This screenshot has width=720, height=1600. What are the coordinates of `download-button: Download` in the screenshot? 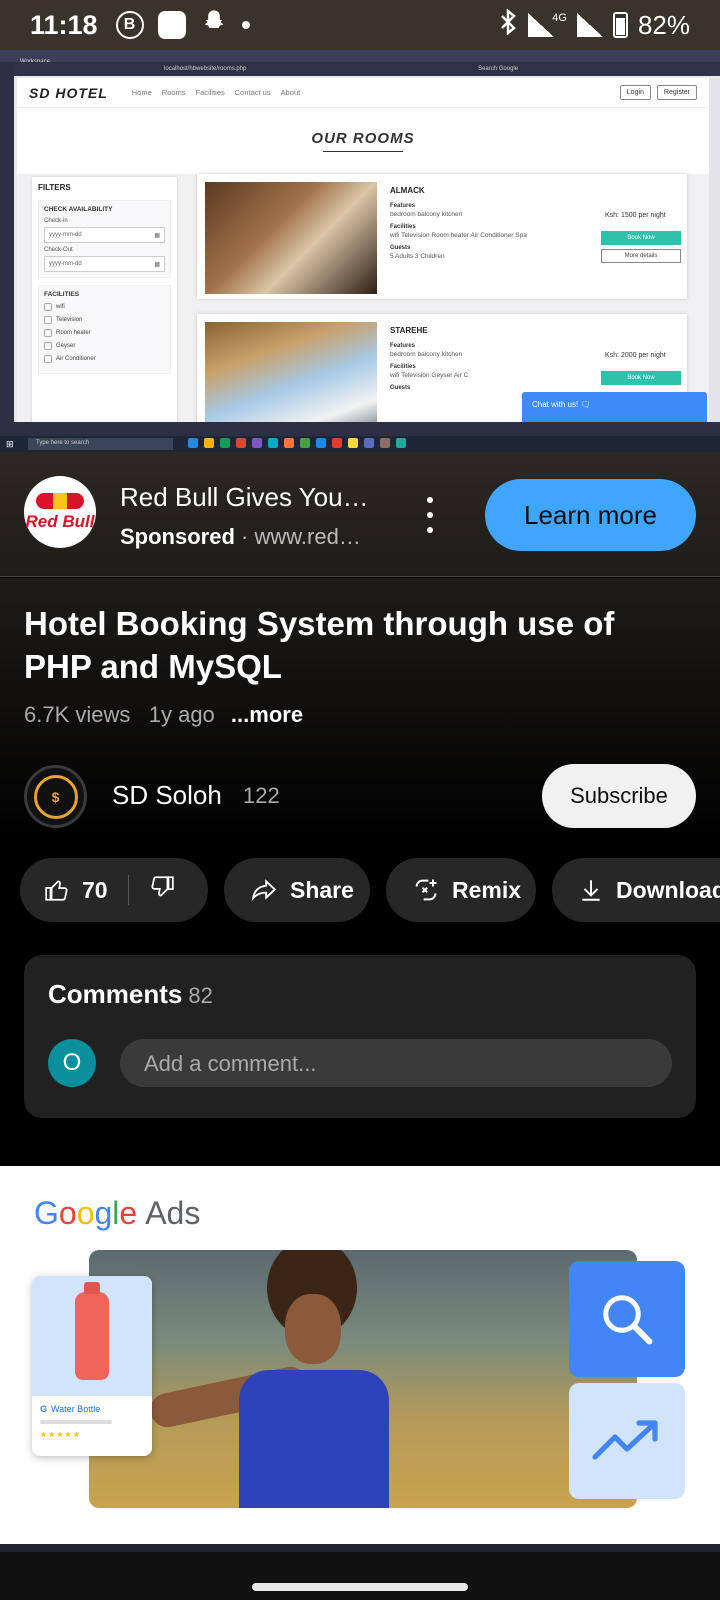 It's located at (636, 890).